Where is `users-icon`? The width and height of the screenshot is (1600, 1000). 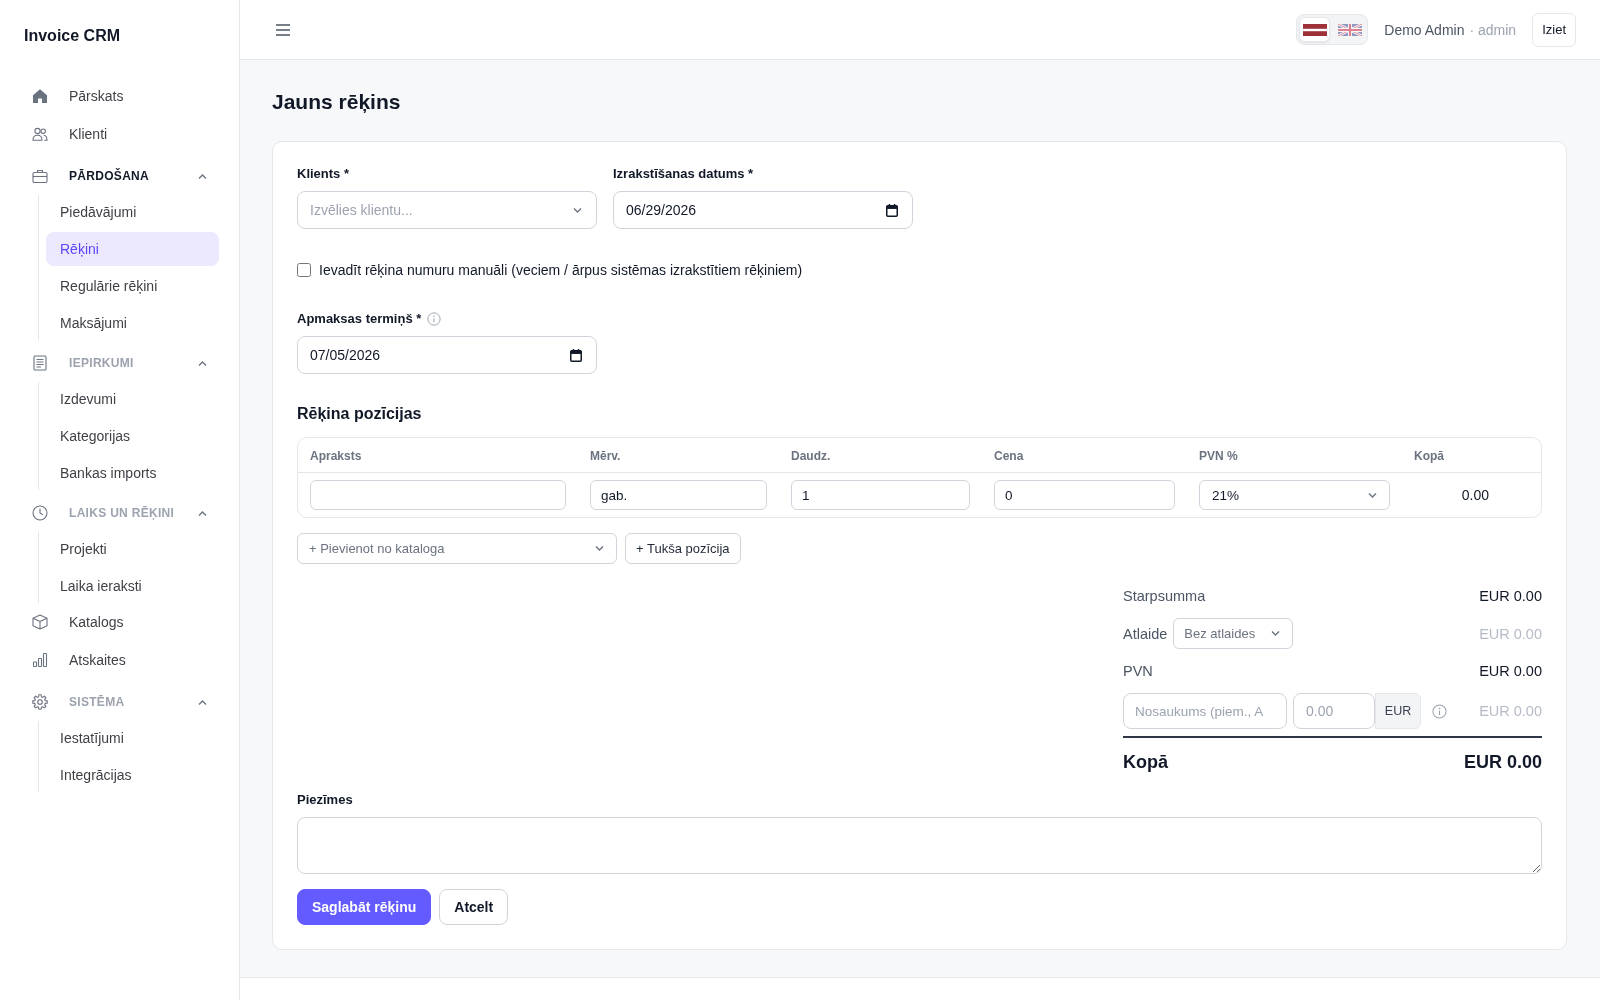
users-icon is located at coordinates (40, 134).